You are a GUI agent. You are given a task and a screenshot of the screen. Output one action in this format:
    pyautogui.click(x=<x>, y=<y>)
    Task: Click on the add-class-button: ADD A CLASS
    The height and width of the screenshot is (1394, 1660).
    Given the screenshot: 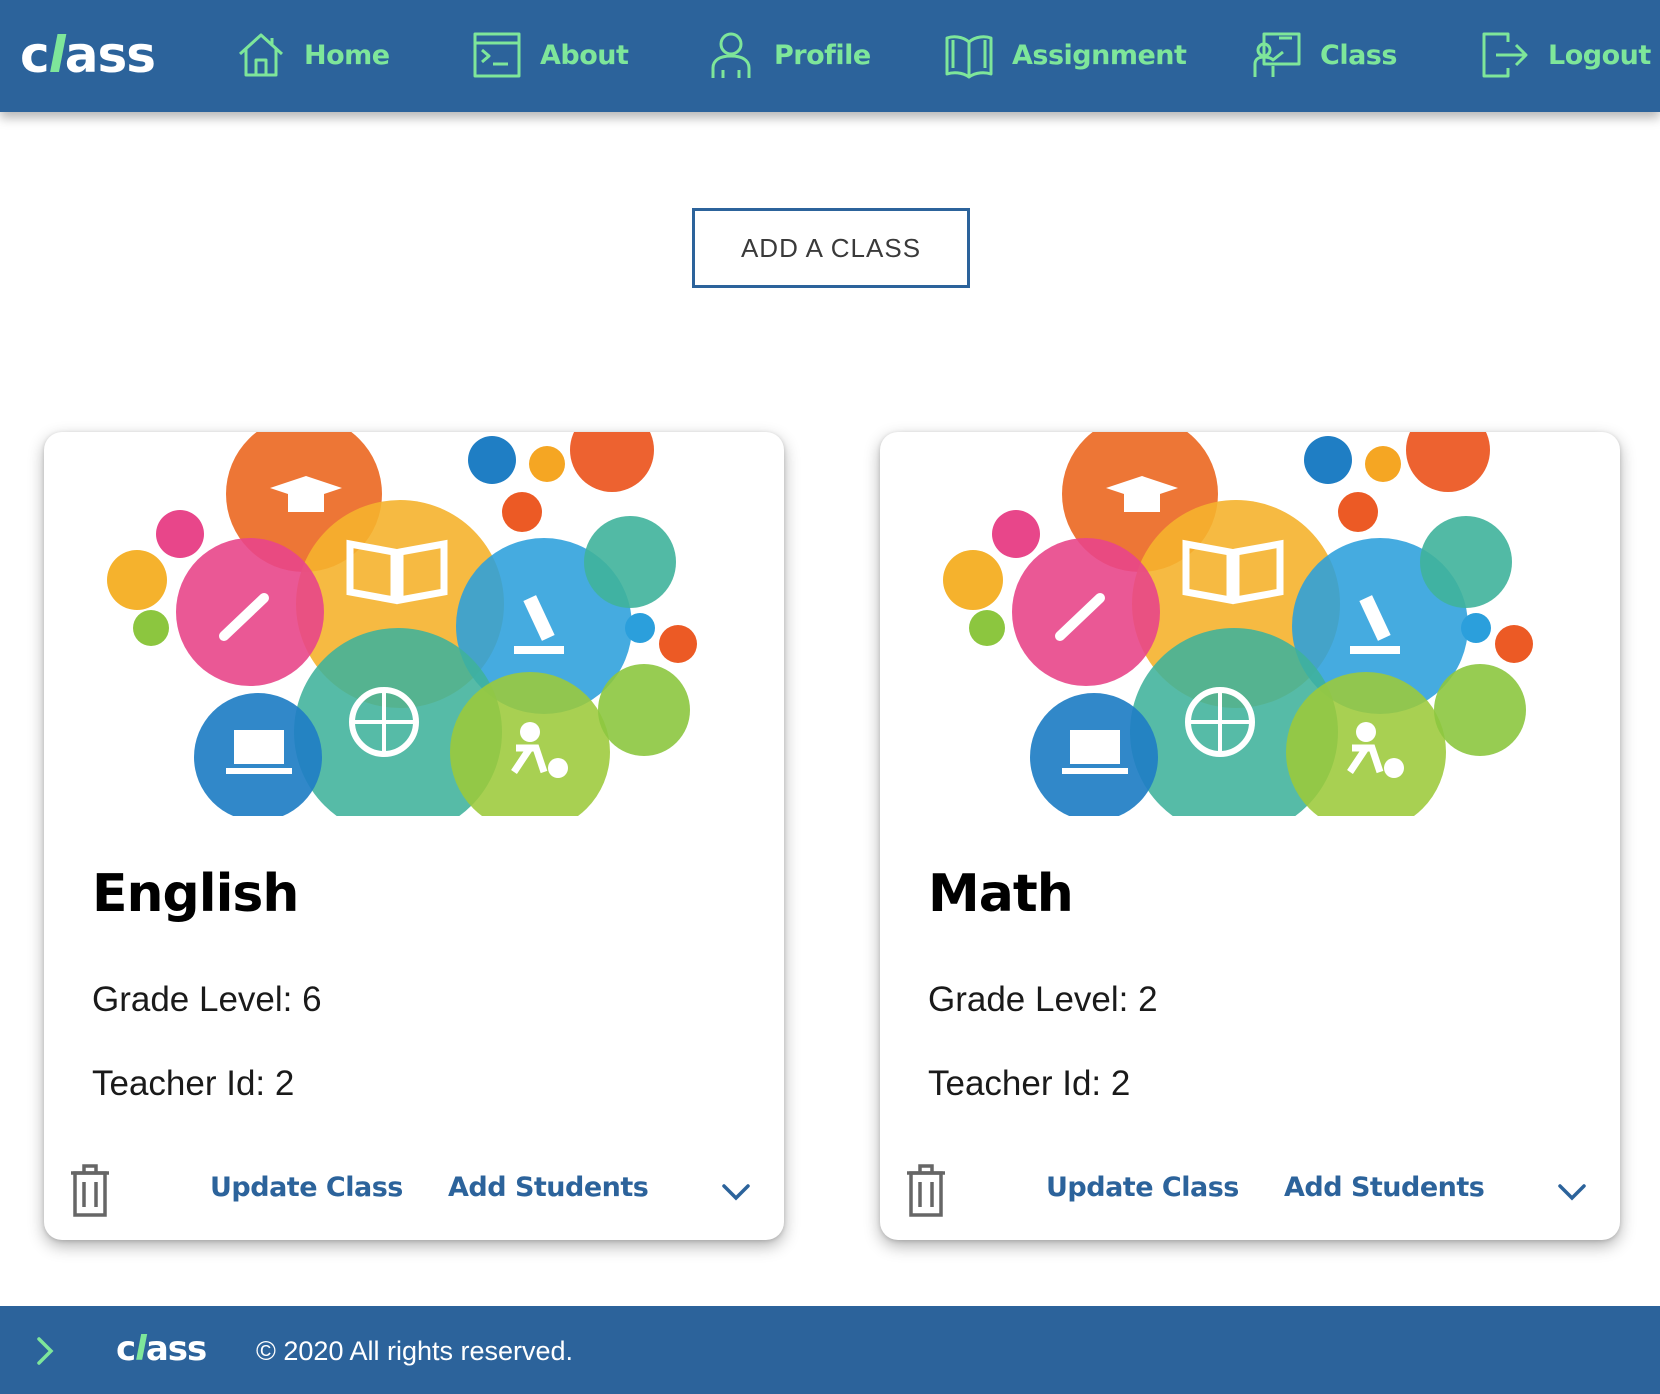 What is the action you would take?
    pyautogui.click(x=831, y=248)
    